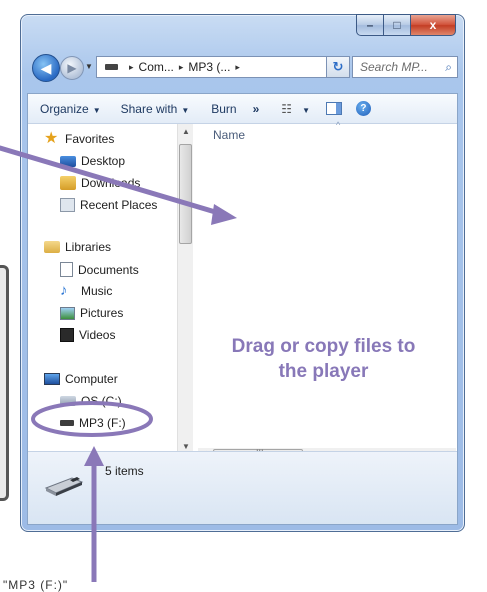  Describe the element at coordinates (323, 359) in the screenshot. I see `drop-hint: Drag or copy files to the player` at that location.